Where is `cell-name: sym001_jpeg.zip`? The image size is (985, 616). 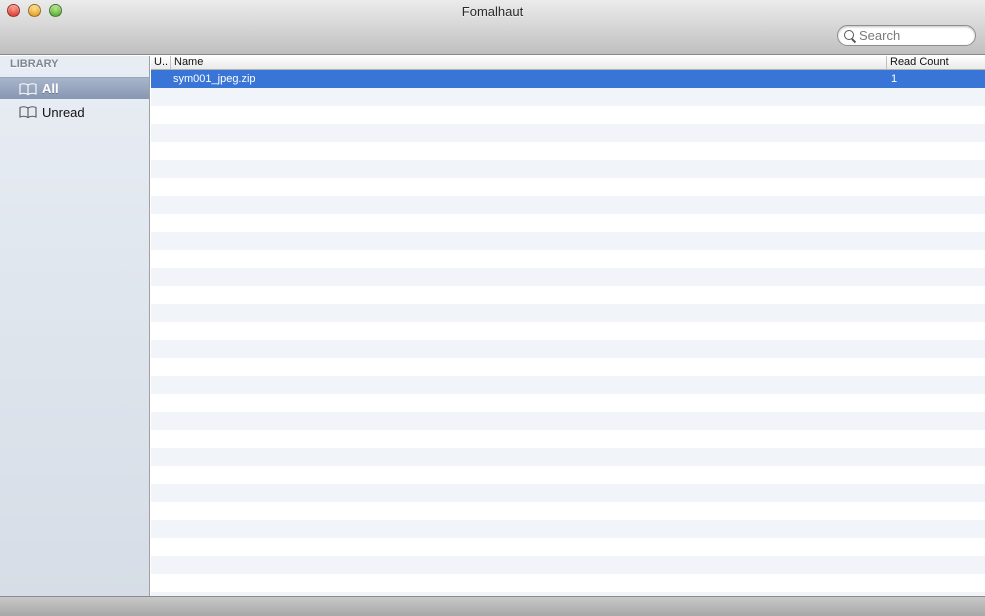
cell-name: sym001_jpeg.zip is located at coordinates (214, 79).